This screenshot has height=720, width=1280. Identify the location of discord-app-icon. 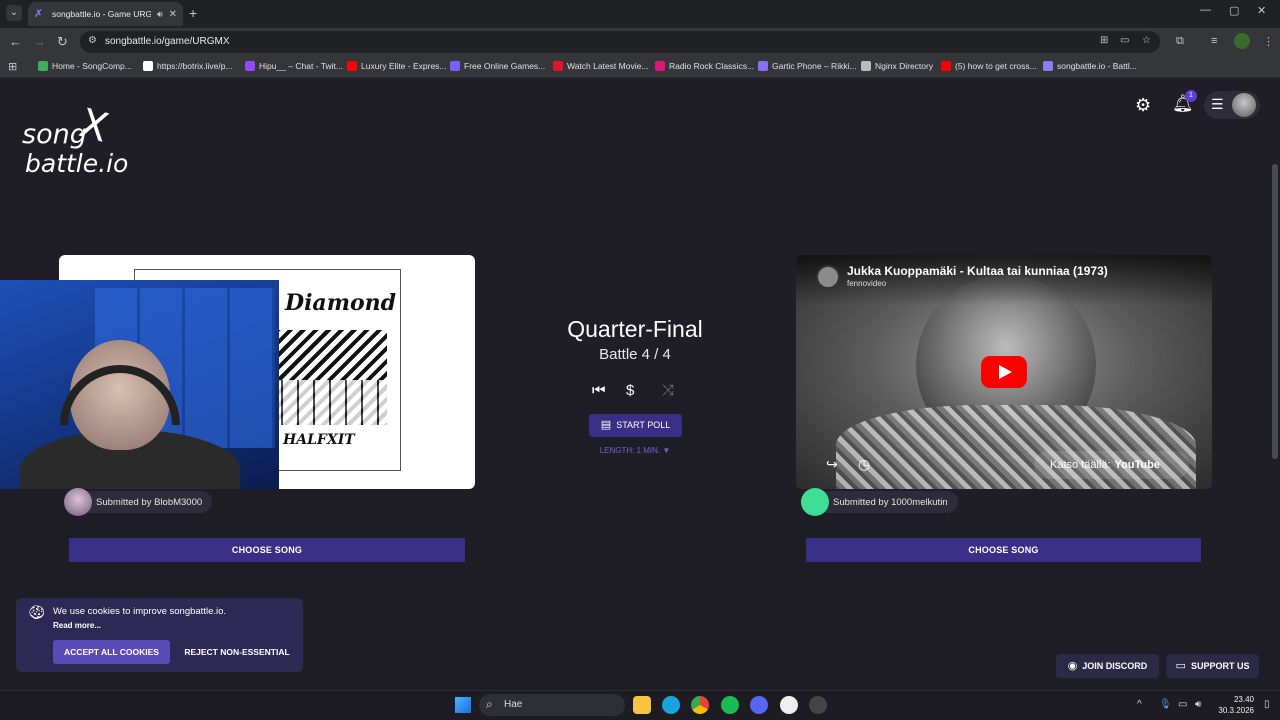
(759, 705).